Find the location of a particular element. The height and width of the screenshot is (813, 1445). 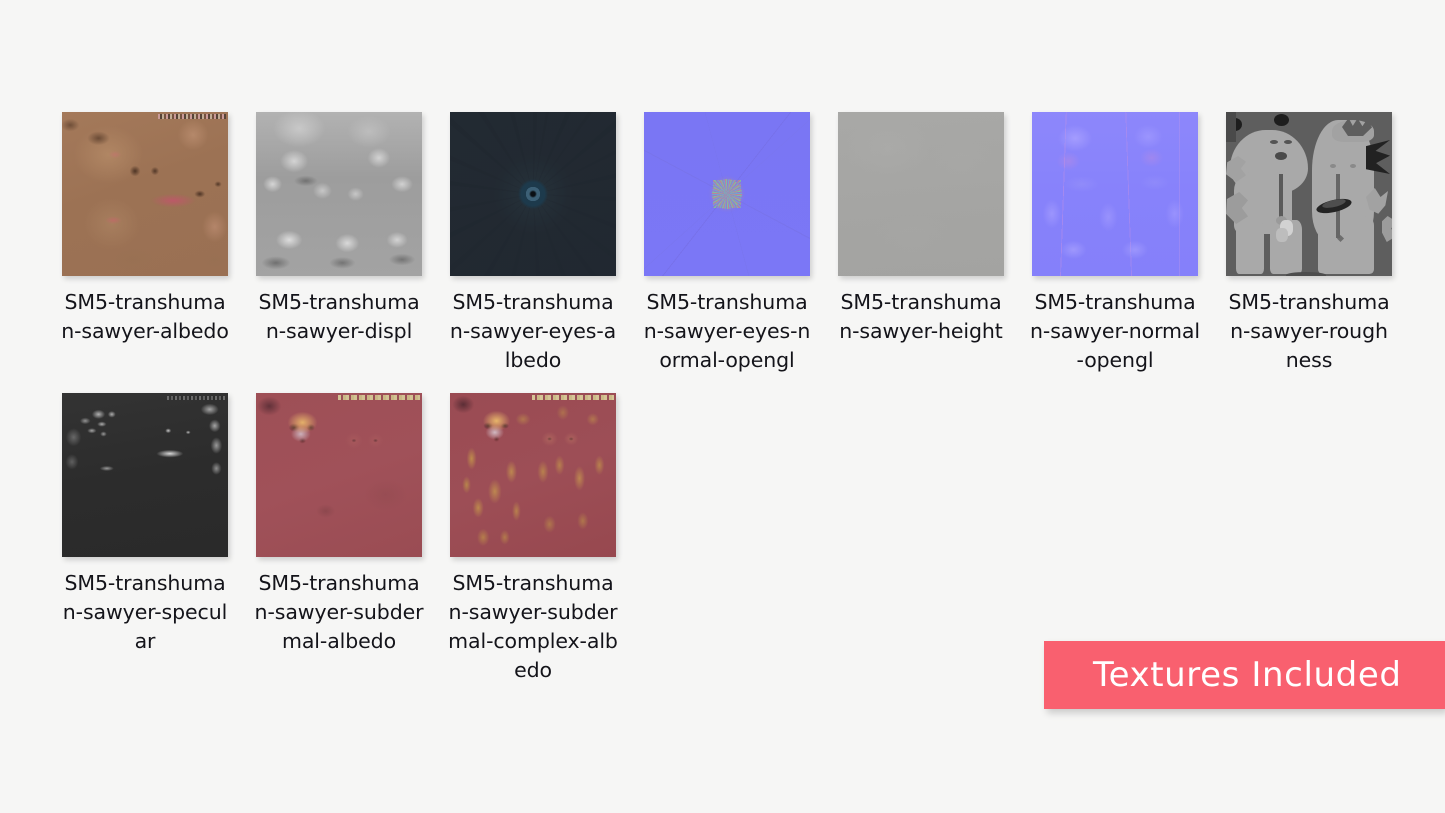

texture-label: SM5-transhuman-sawyer-normal-opengl is located at coordinates (1115, 331).